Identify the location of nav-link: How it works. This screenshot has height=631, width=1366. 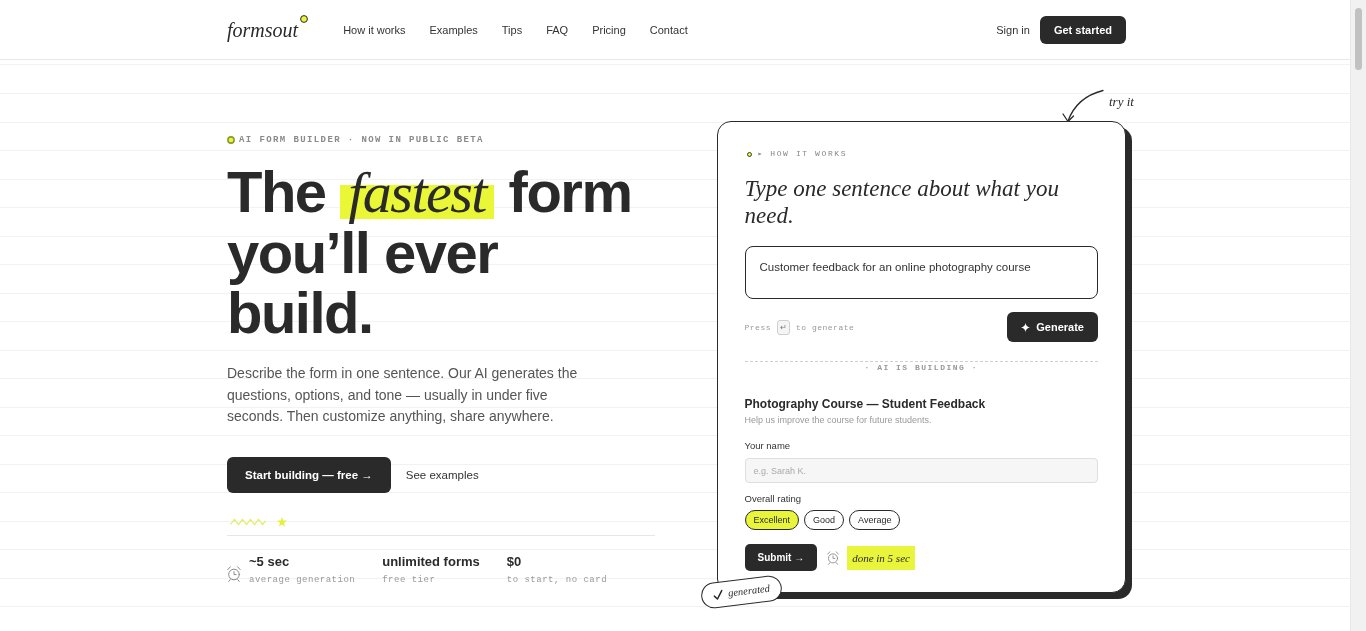
(374, 29).